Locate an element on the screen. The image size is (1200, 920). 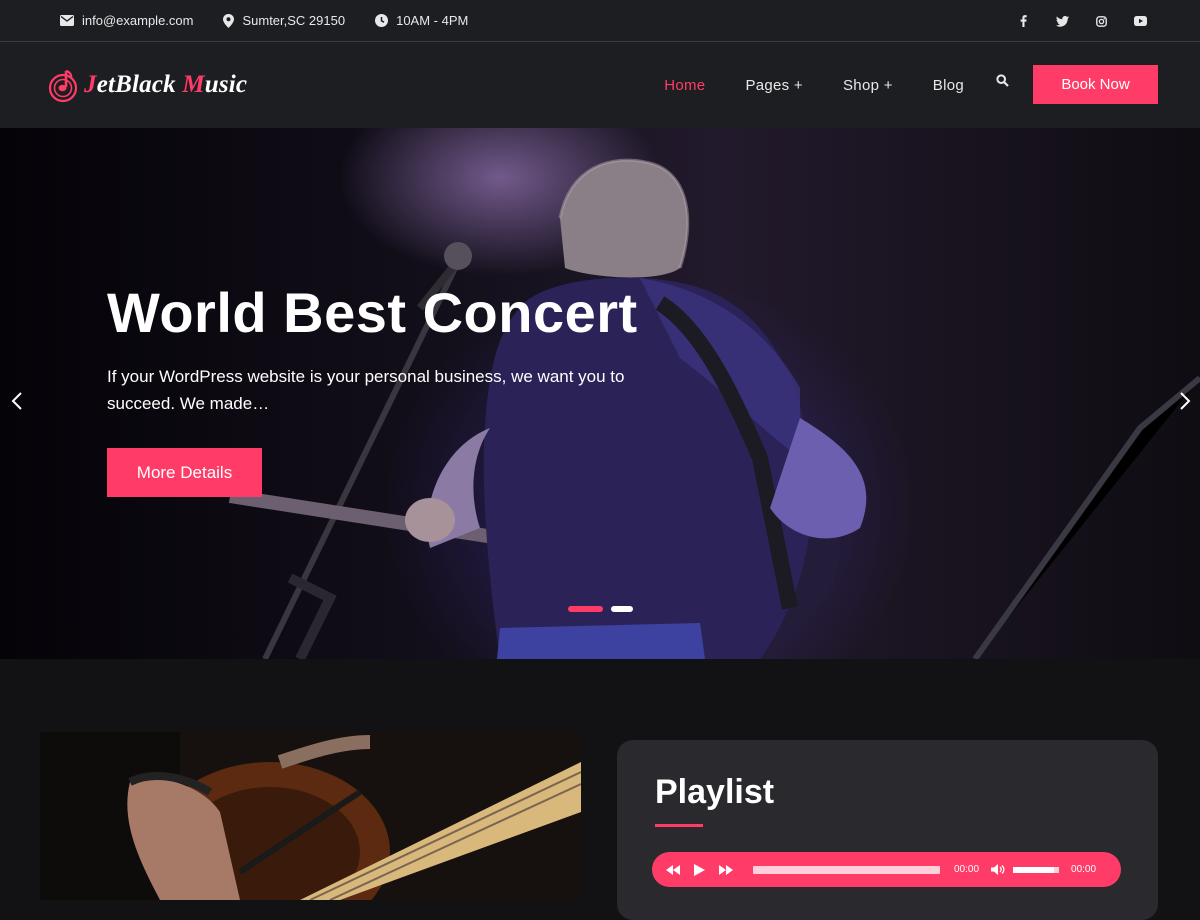
logo-letter-m: M is located at coordinates (193, 84).